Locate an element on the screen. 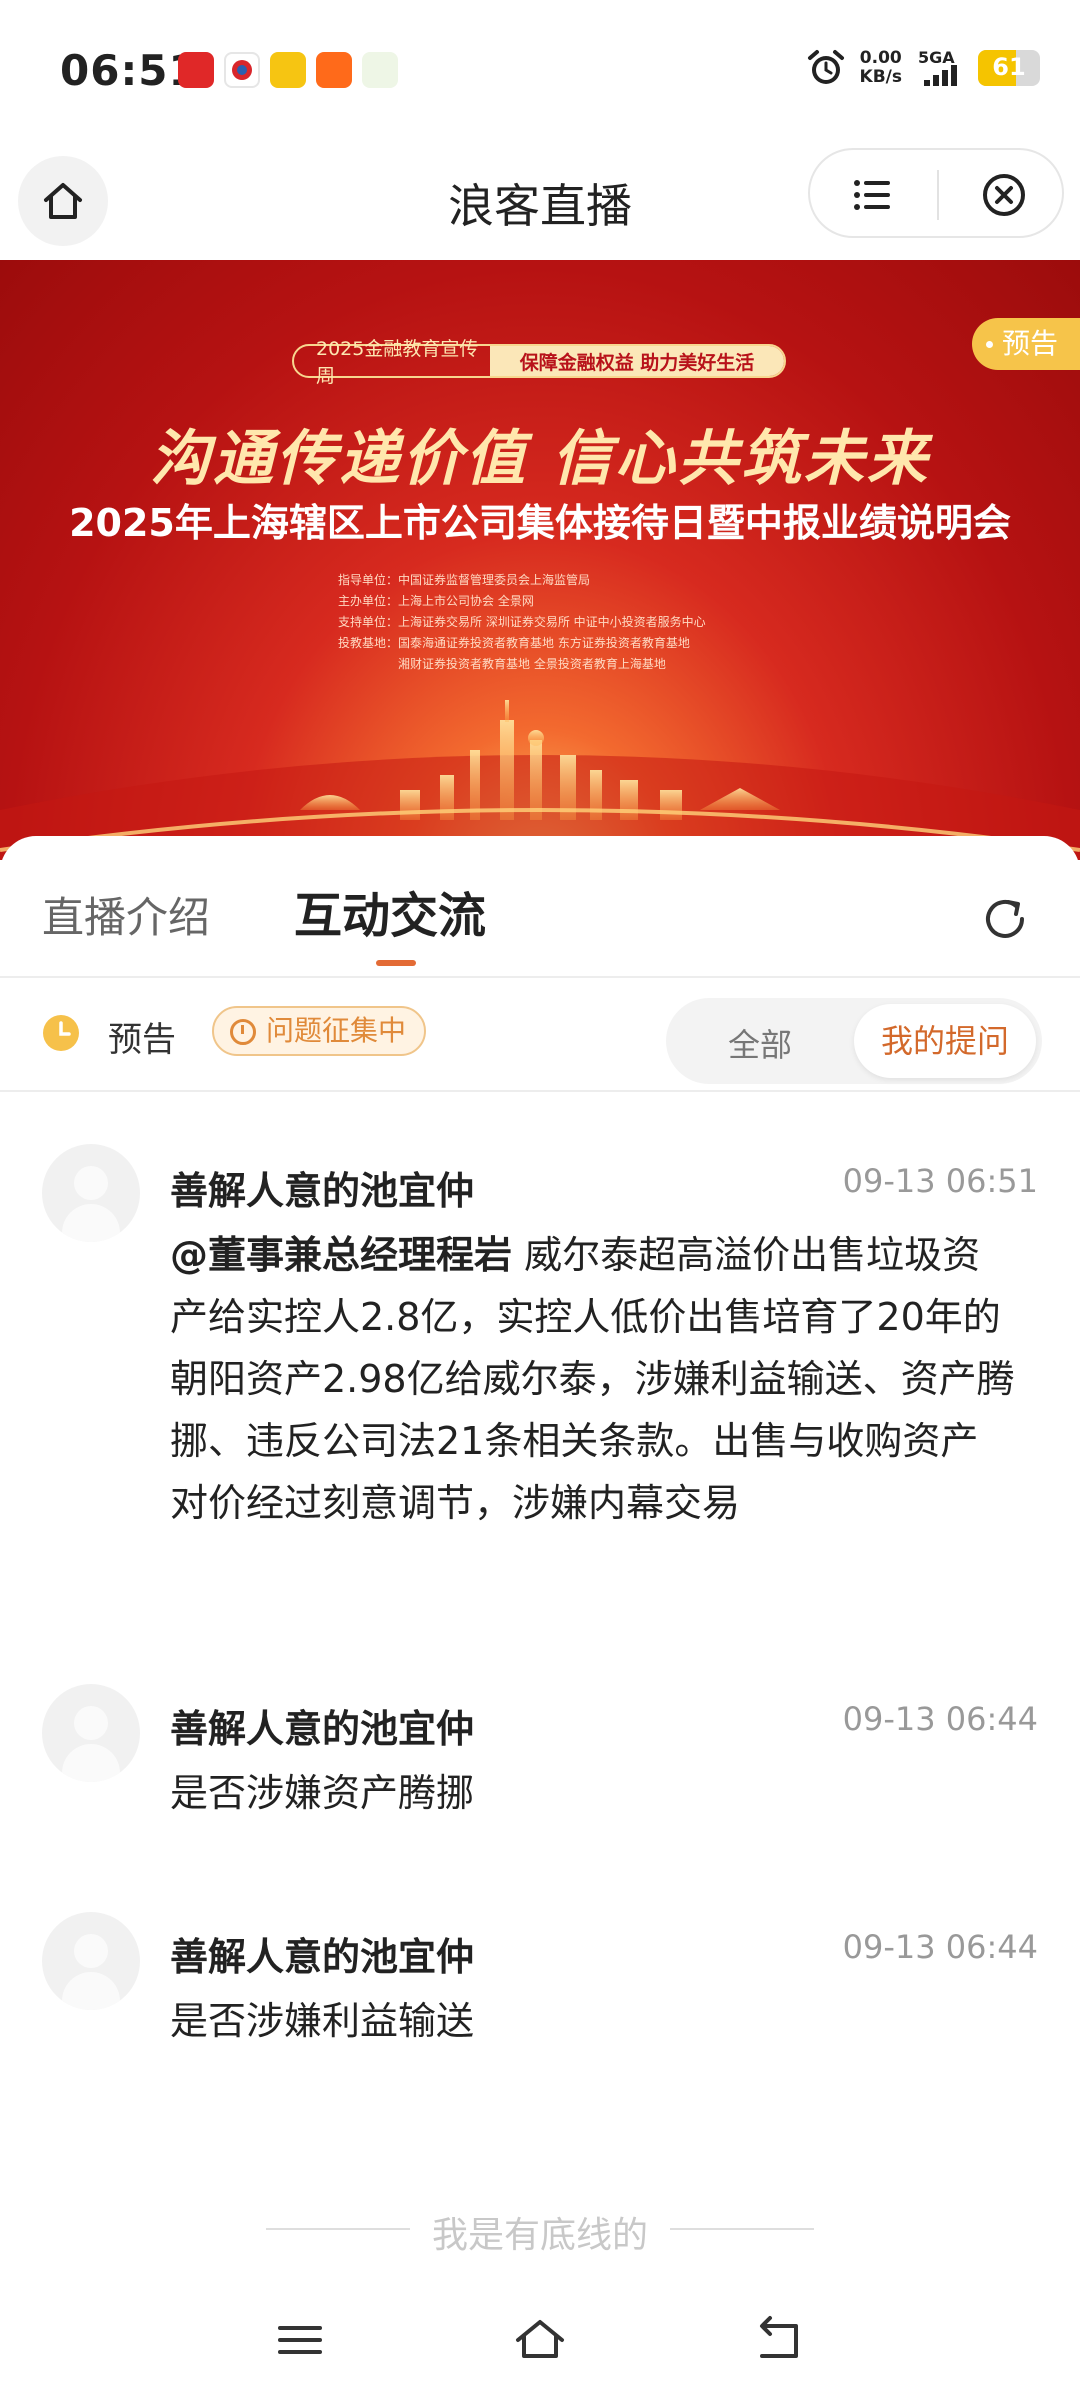 The image size is (1080, 2400). filter-my-questions: 我的提问 is located at coordinates (945, 1041).